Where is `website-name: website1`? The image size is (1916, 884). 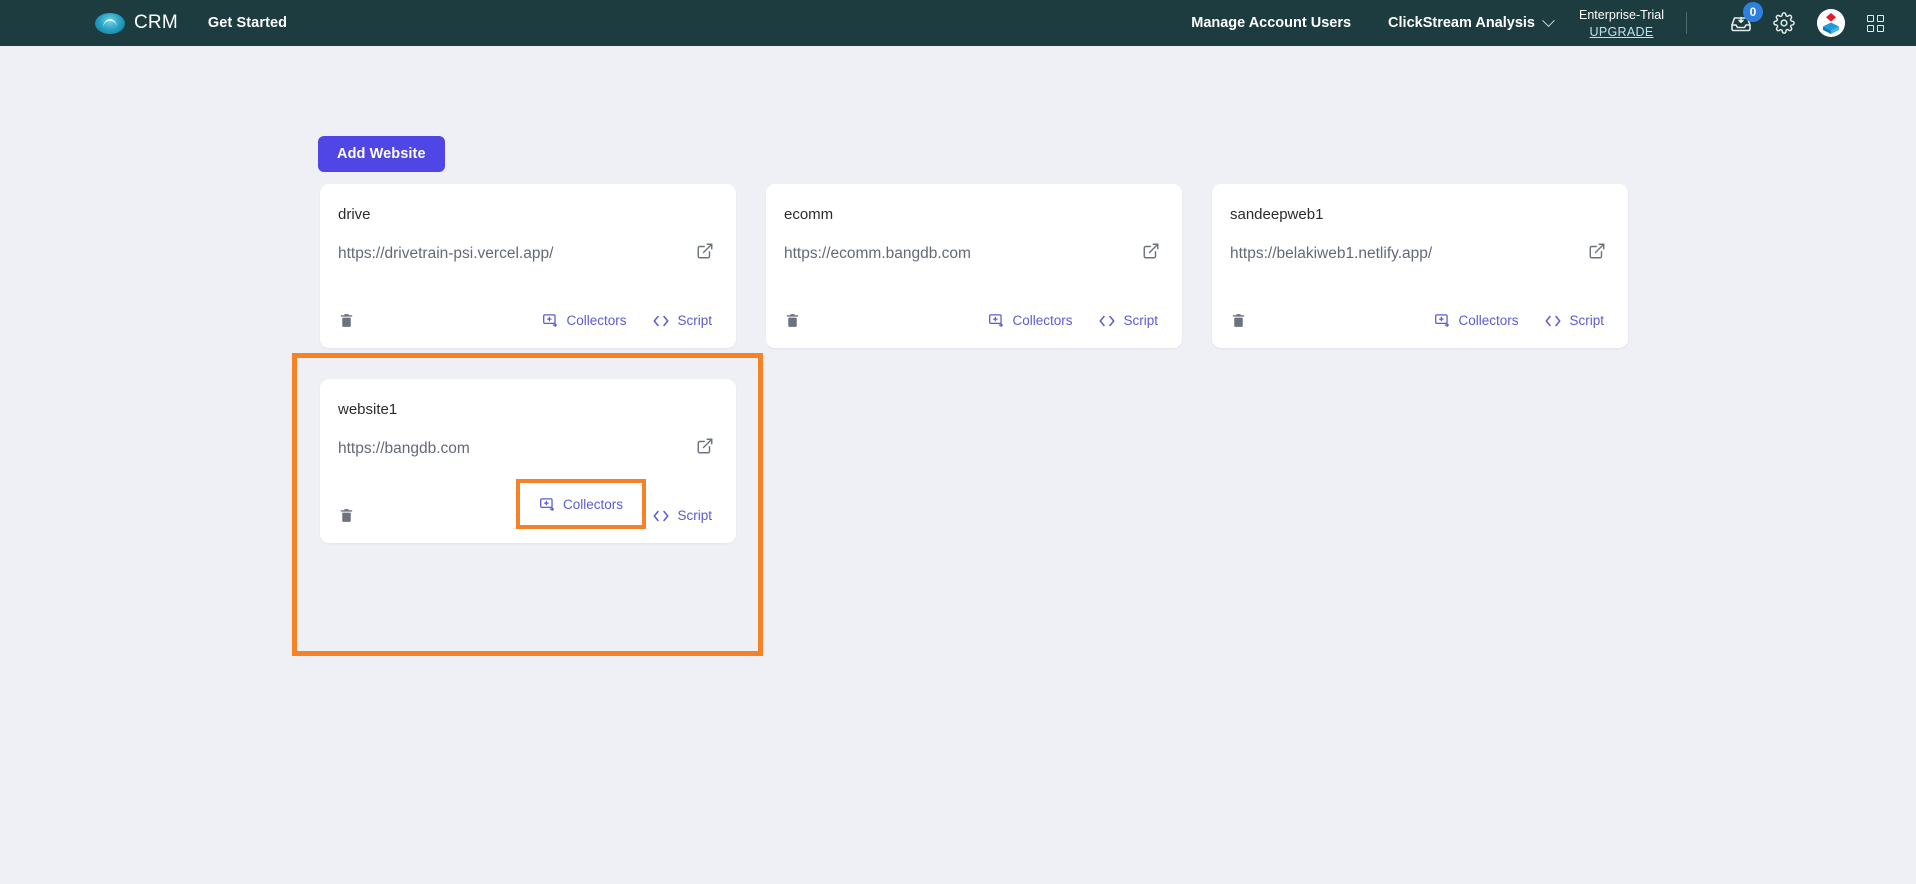
website-name: website1 is located at coordinates (368, 409).